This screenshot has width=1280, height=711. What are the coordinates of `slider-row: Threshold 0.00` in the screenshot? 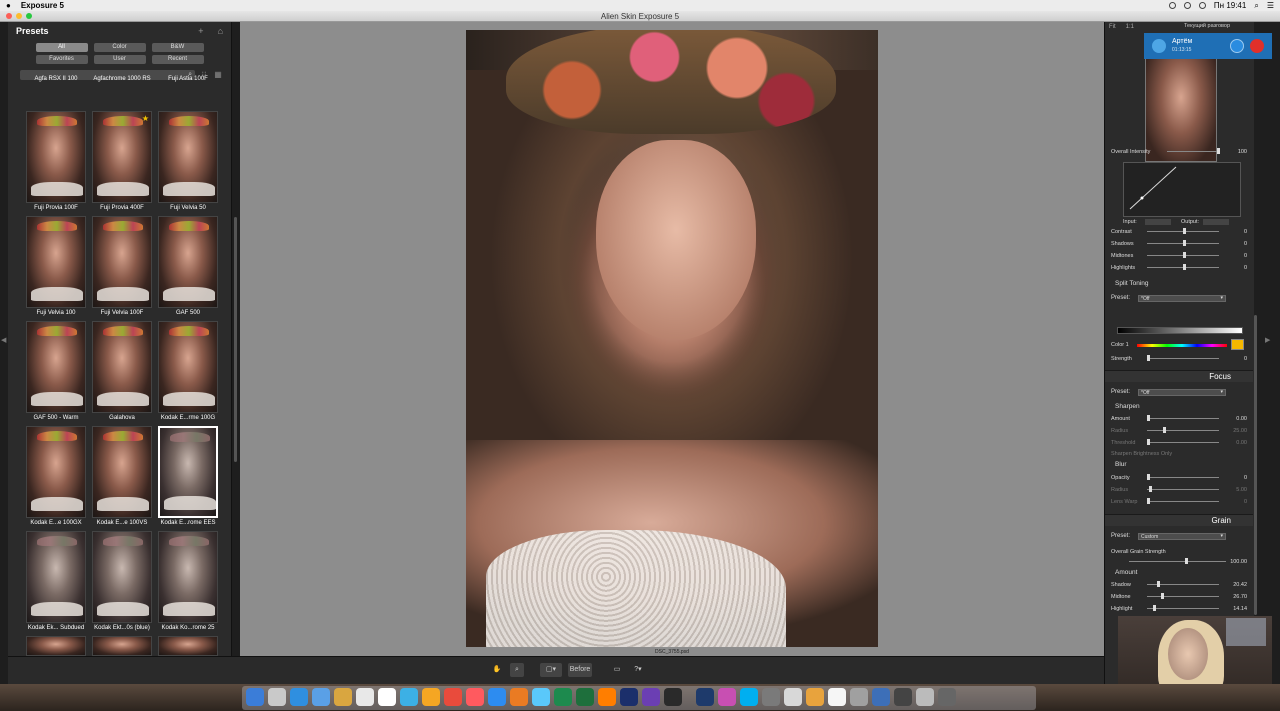 It's located at (1179, 442).